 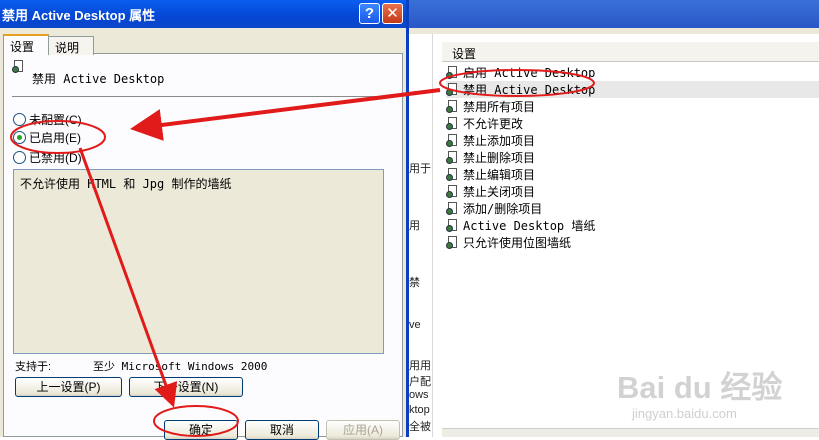 What do you see at coordinates (632, 191) in the screenshot?
I see `list-item: 禁止关闭项目` at bounding box center [632, 191].